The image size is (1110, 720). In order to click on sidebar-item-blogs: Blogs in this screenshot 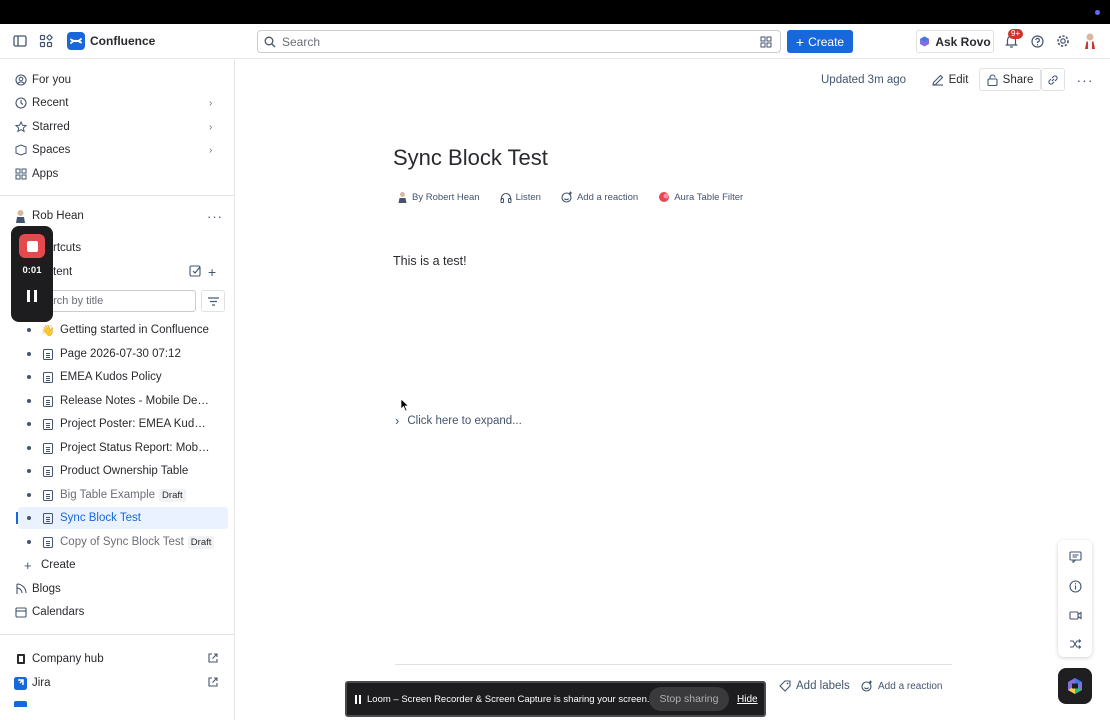, I will do `click(117, 589)`.